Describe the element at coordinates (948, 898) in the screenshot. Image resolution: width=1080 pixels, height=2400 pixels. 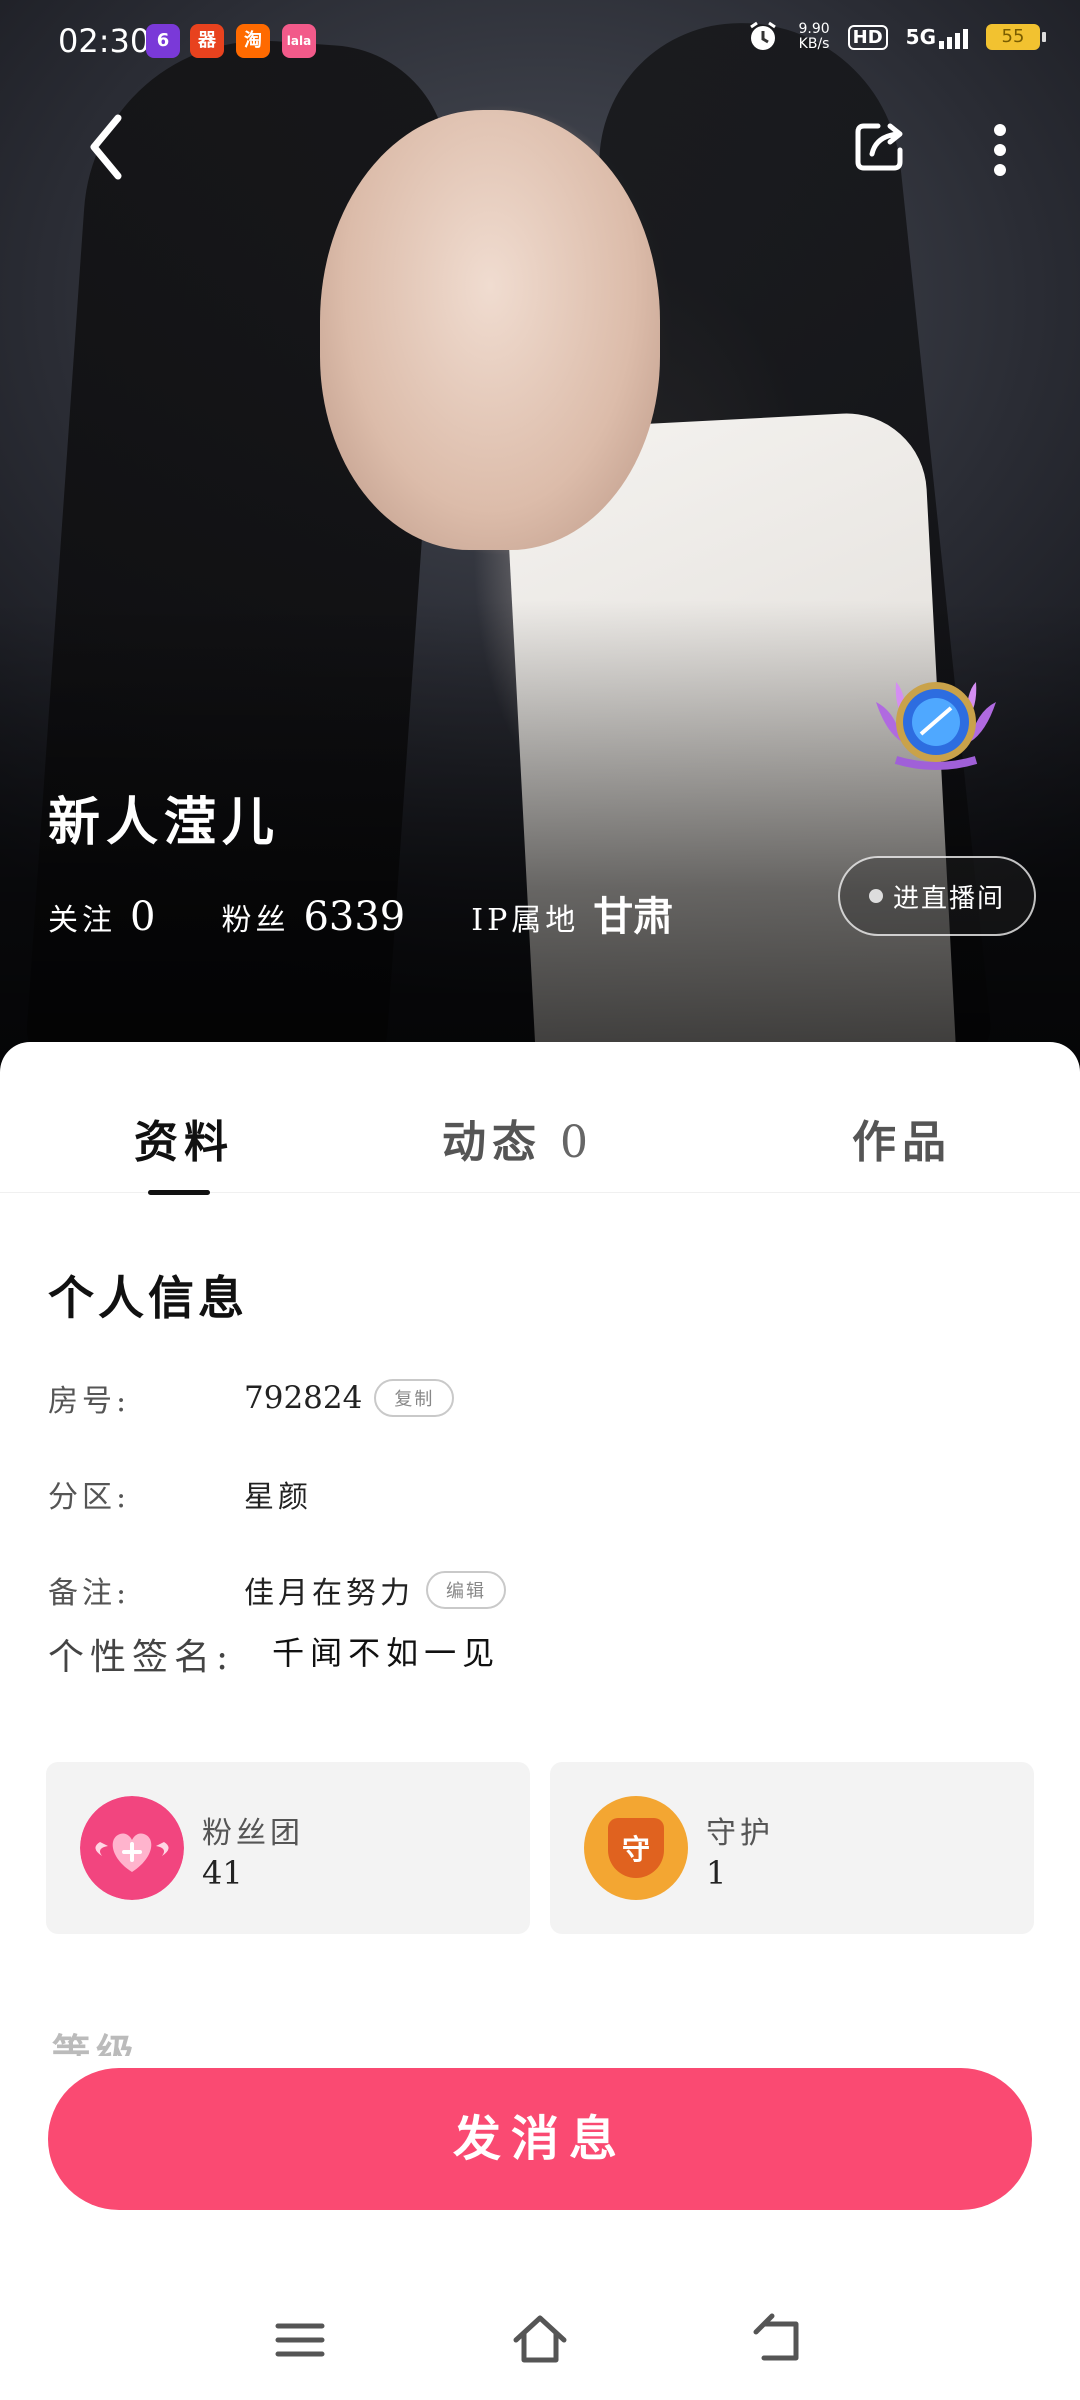
I see `enter-live-room-label: 进直播间` at that location.